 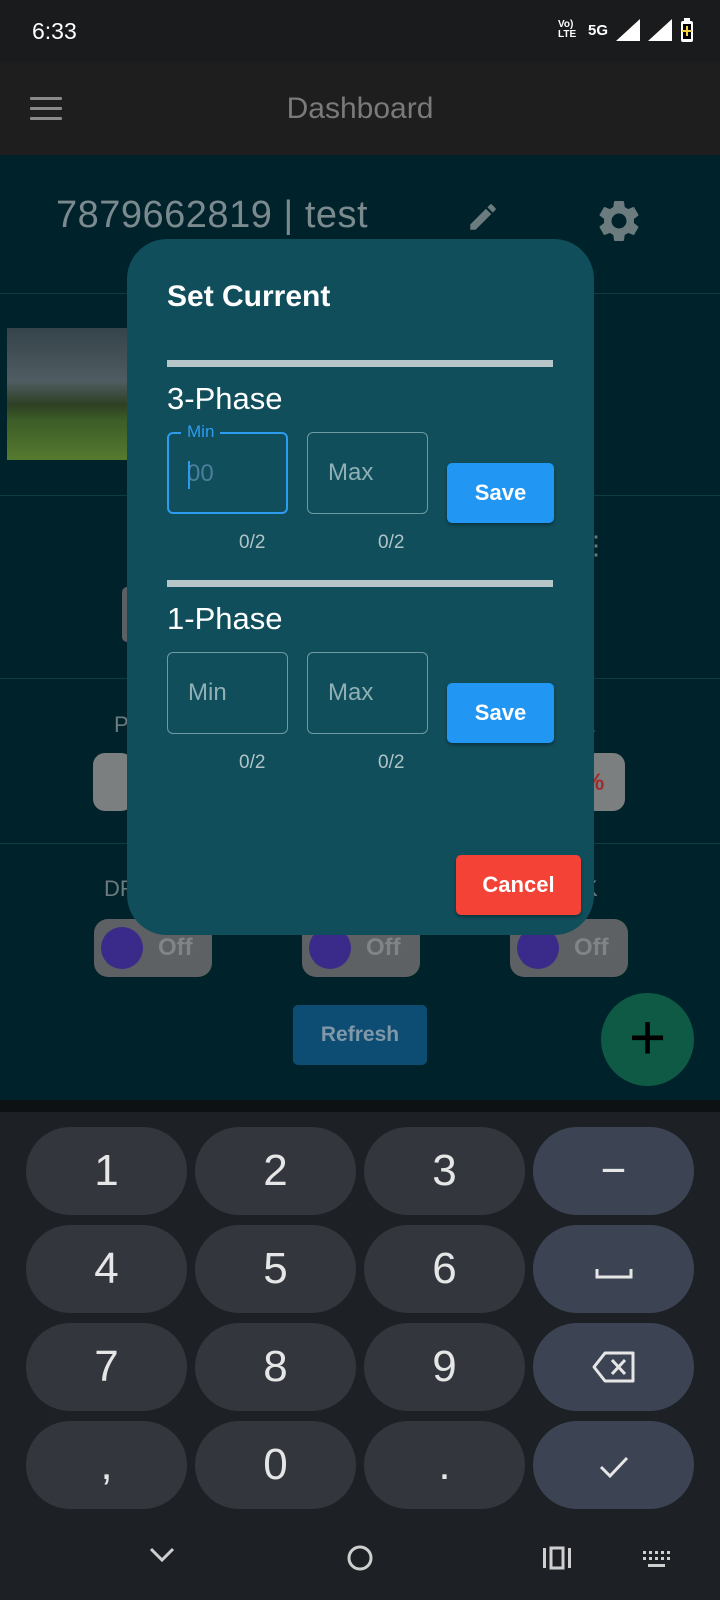 I want to click on key-period: ., so click(x=444, y=1465).